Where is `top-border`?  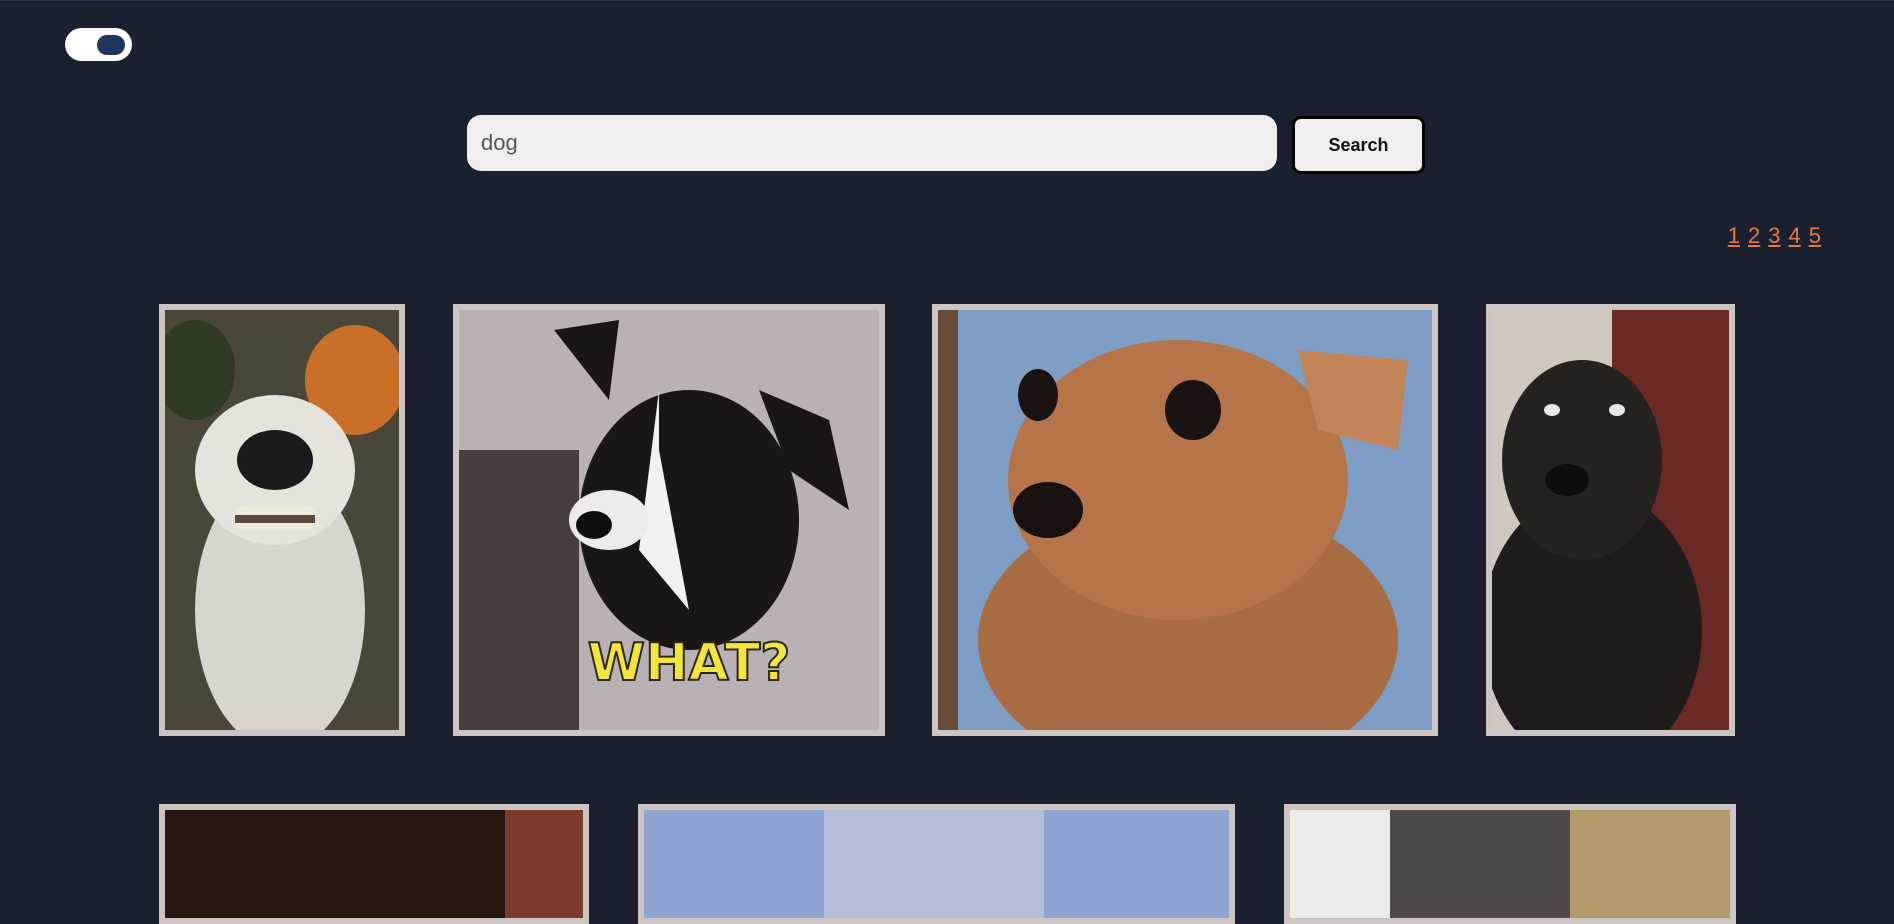
top-border is located at coordinates (947, 0).